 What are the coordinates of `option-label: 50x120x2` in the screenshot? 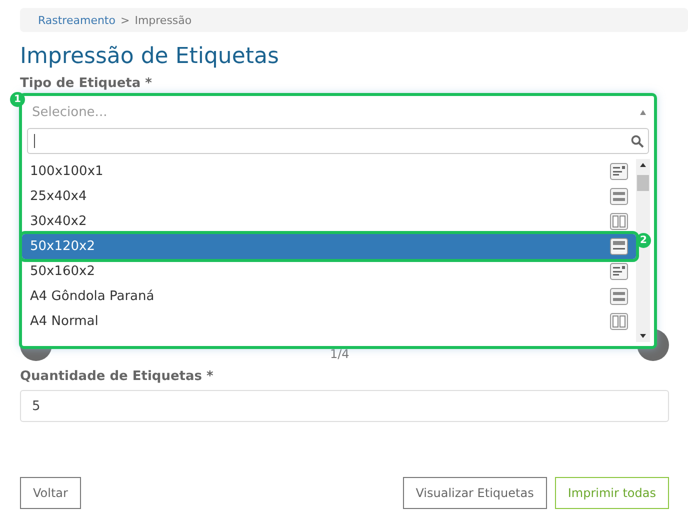 It's located at (63, 246).